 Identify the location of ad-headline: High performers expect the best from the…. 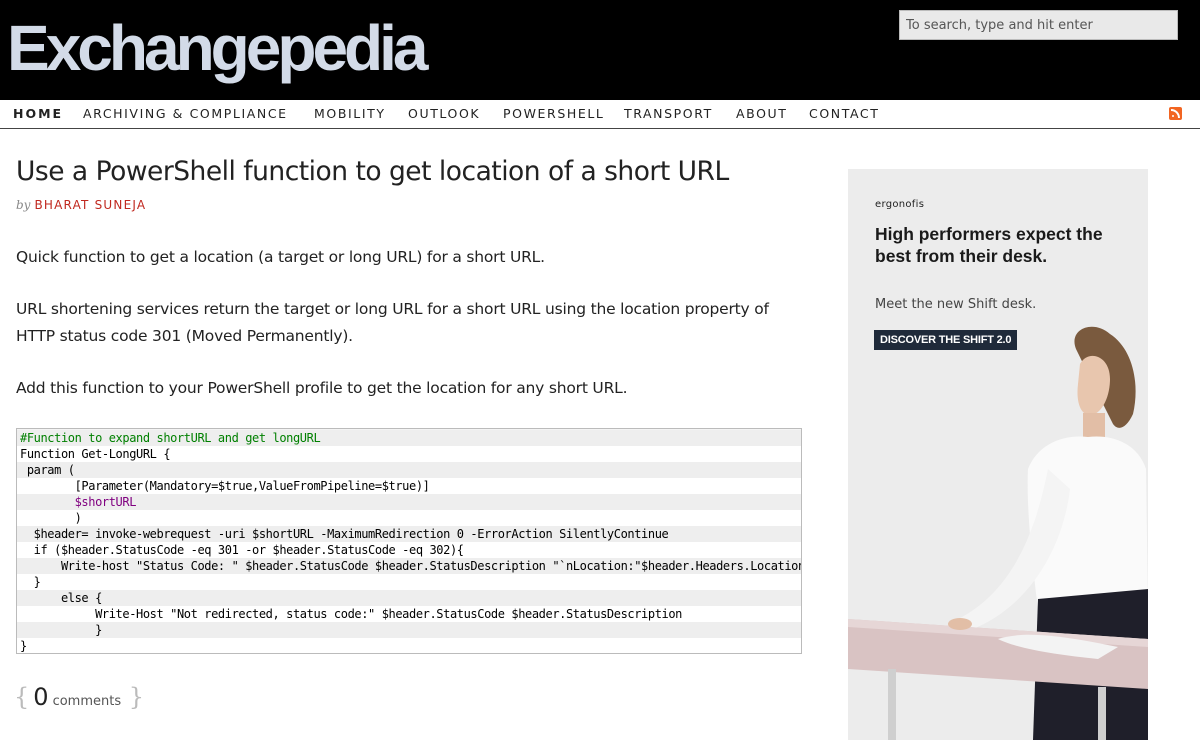
(989, 245).